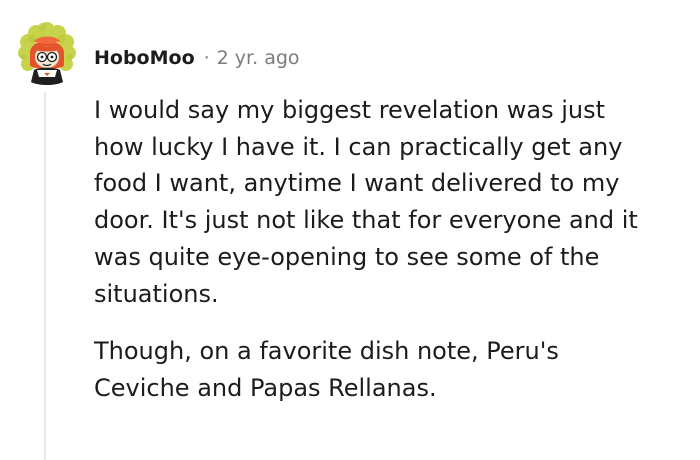 Image resolution: width=700 pixels, height=460 pixels. I want to click on author-name: HoboMoo, so click(144, 58).